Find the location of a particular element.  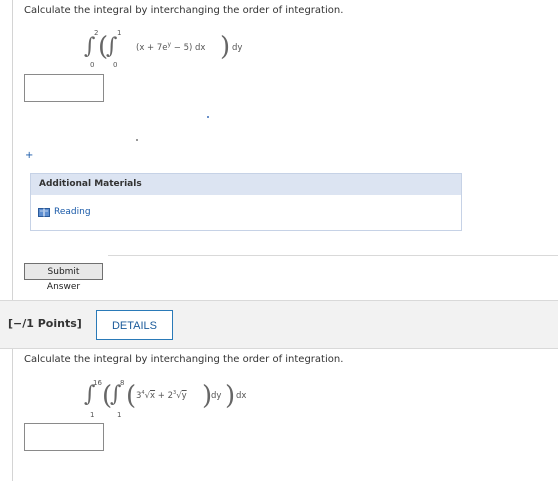

integrand-plus: + 2 is located at coordinates (164, 396).